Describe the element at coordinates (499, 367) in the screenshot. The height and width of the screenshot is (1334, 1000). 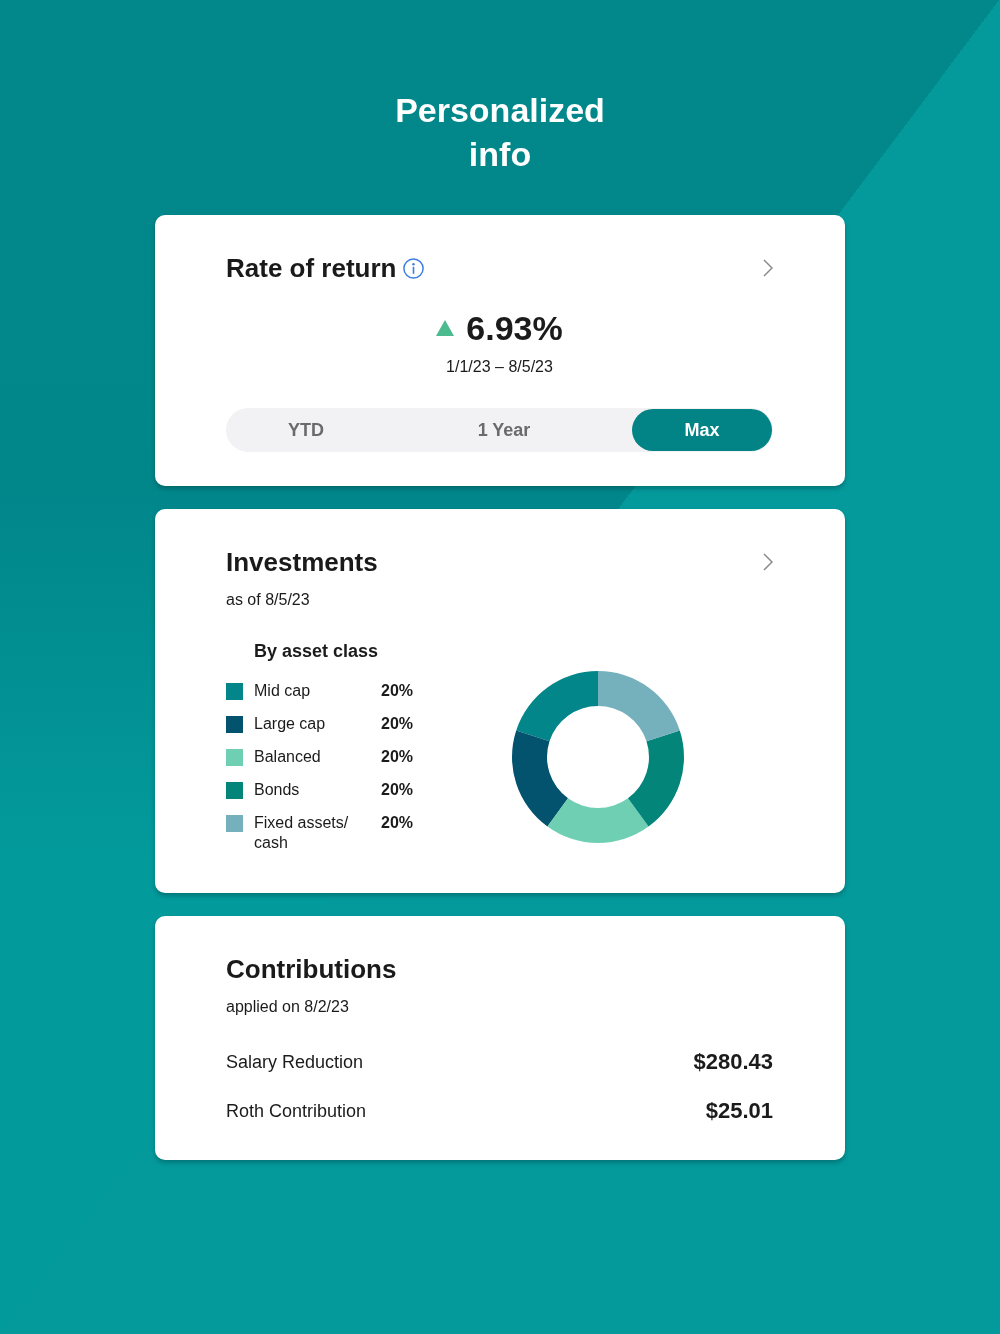
I see `date-range: 1/1/23 – 8/5/23` at that location.